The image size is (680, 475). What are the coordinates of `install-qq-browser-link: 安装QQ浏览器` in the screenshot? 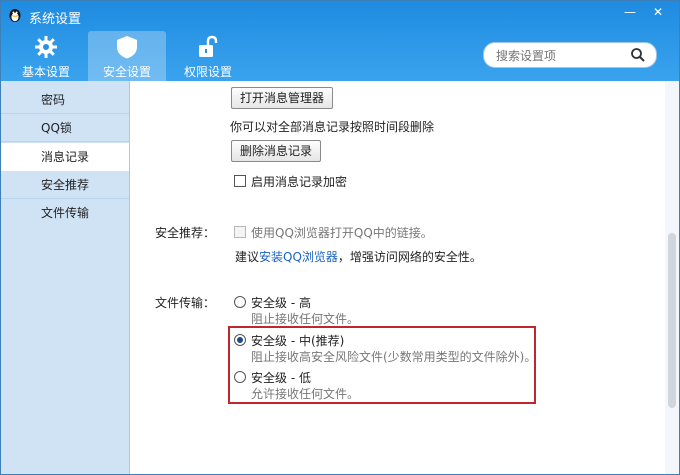 It's located at (298, 257).